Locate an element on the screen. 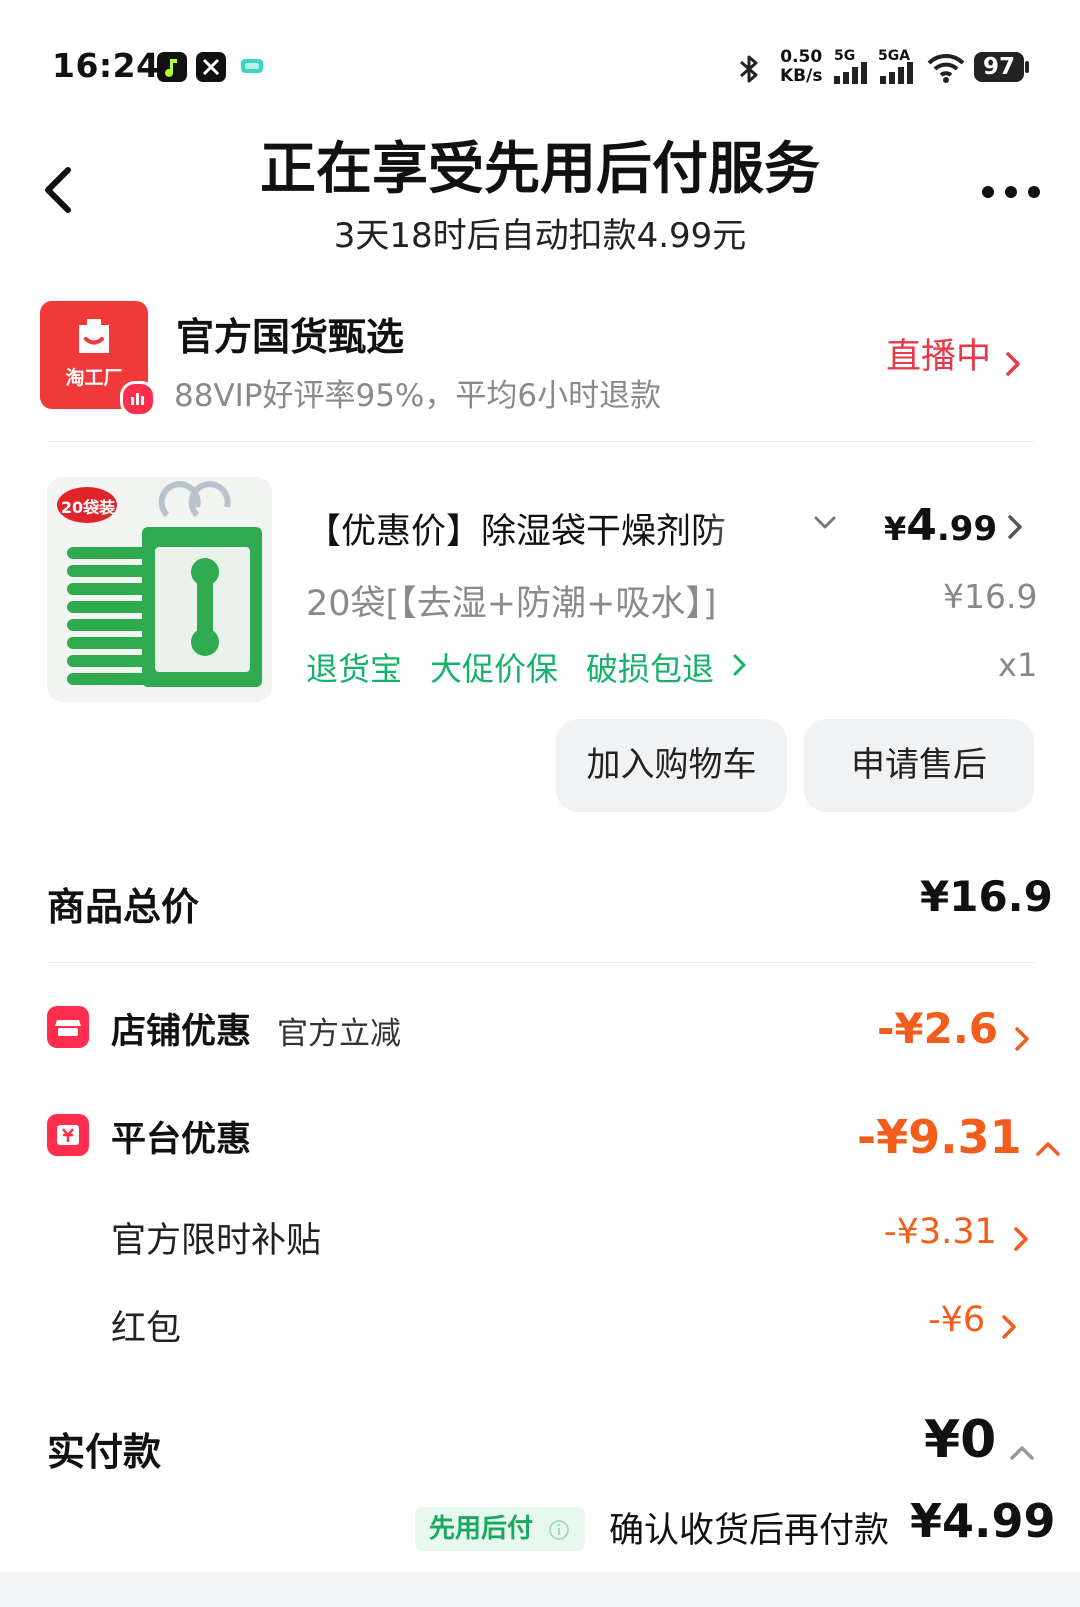 This screenshot has width=1080, height=1607. product-price: ¥4.99 is located at coordinates (941, 525).